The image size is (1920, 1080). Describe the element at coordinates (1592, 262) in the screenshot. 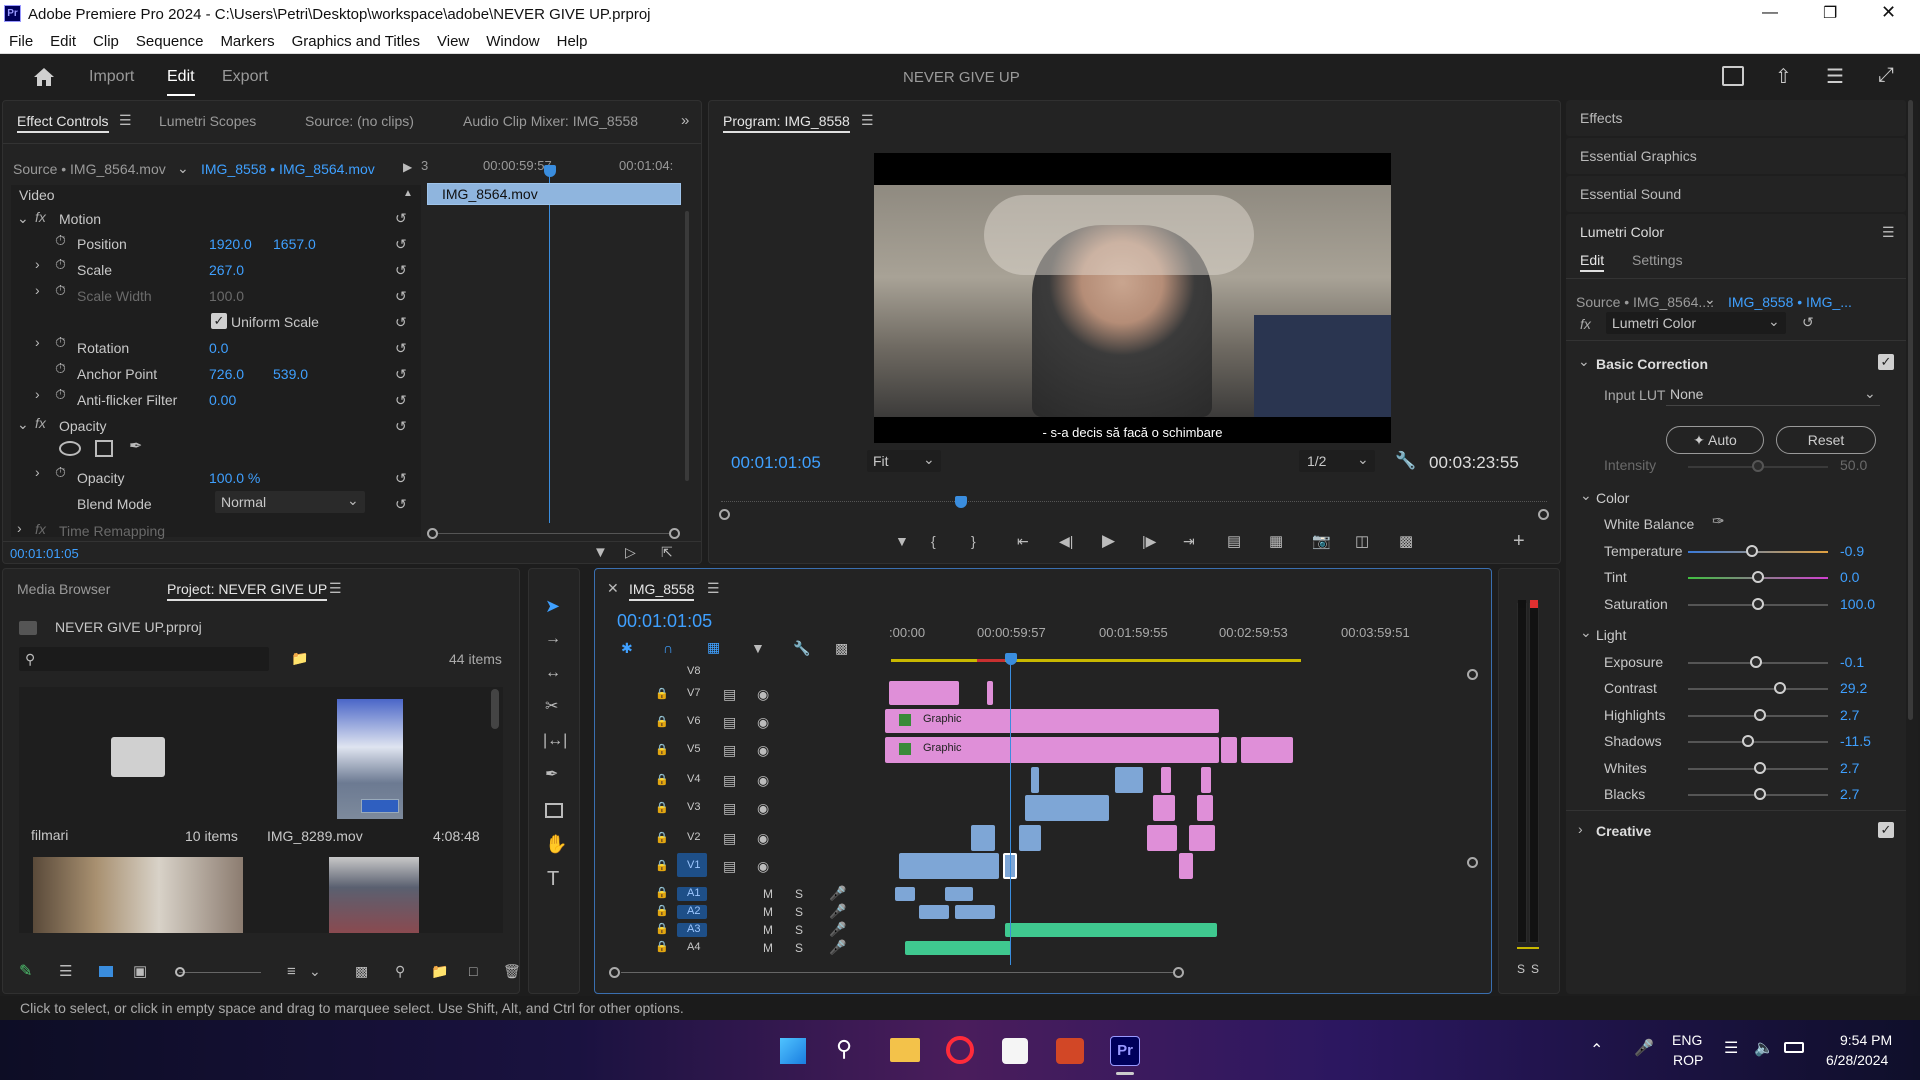

I see `tab-lumetri-edit: Edit` at that location.